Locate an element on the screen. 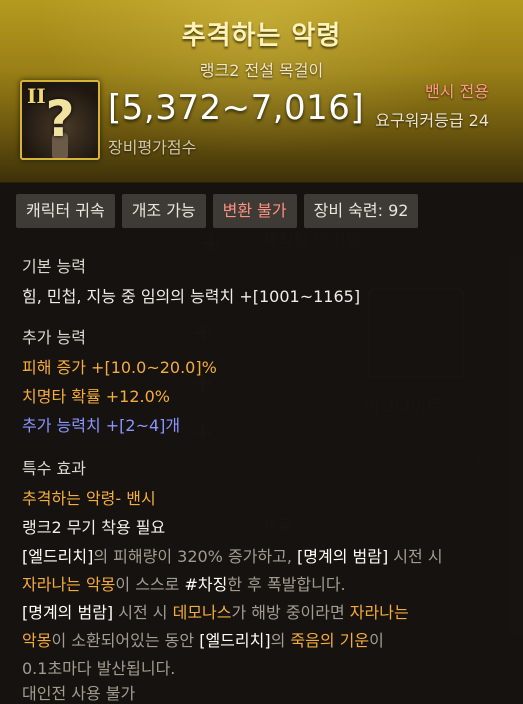  effect-desc-line-4: 악몽이 소환되어있는 동안 [엘드리치]의 죽음의 기운이 is located at coordinates (203, 640).